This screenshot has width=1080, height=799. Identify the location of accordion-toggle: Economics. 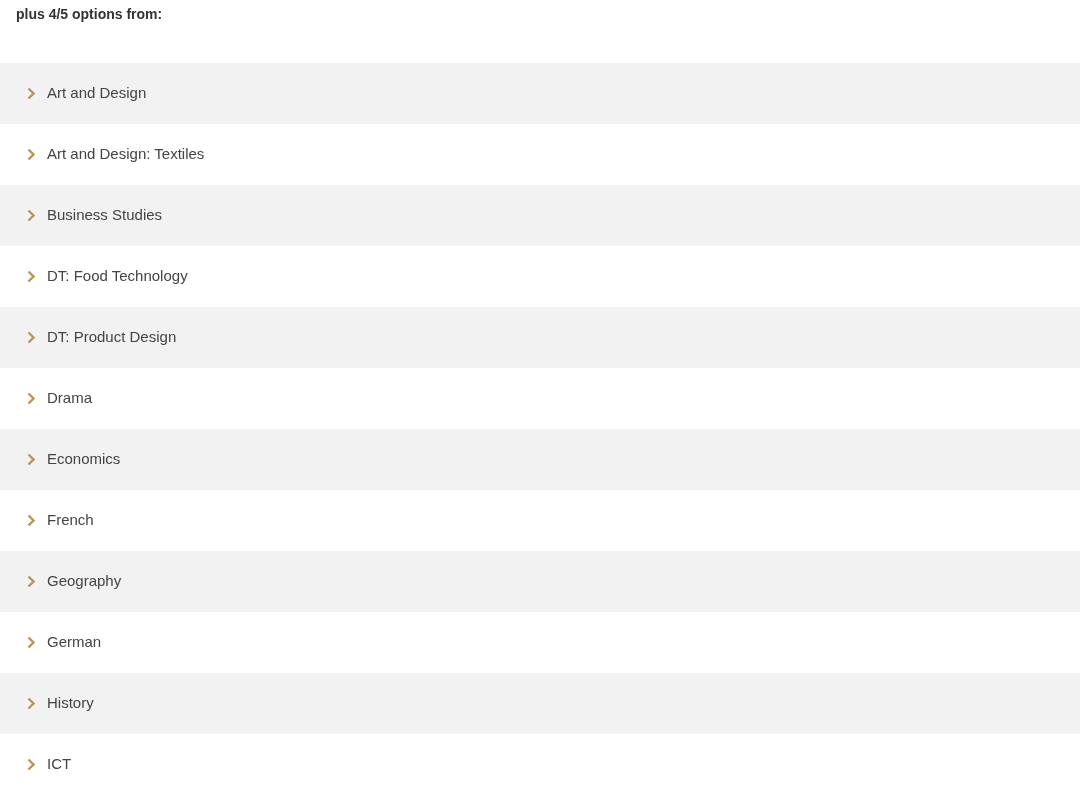
(540, 459).